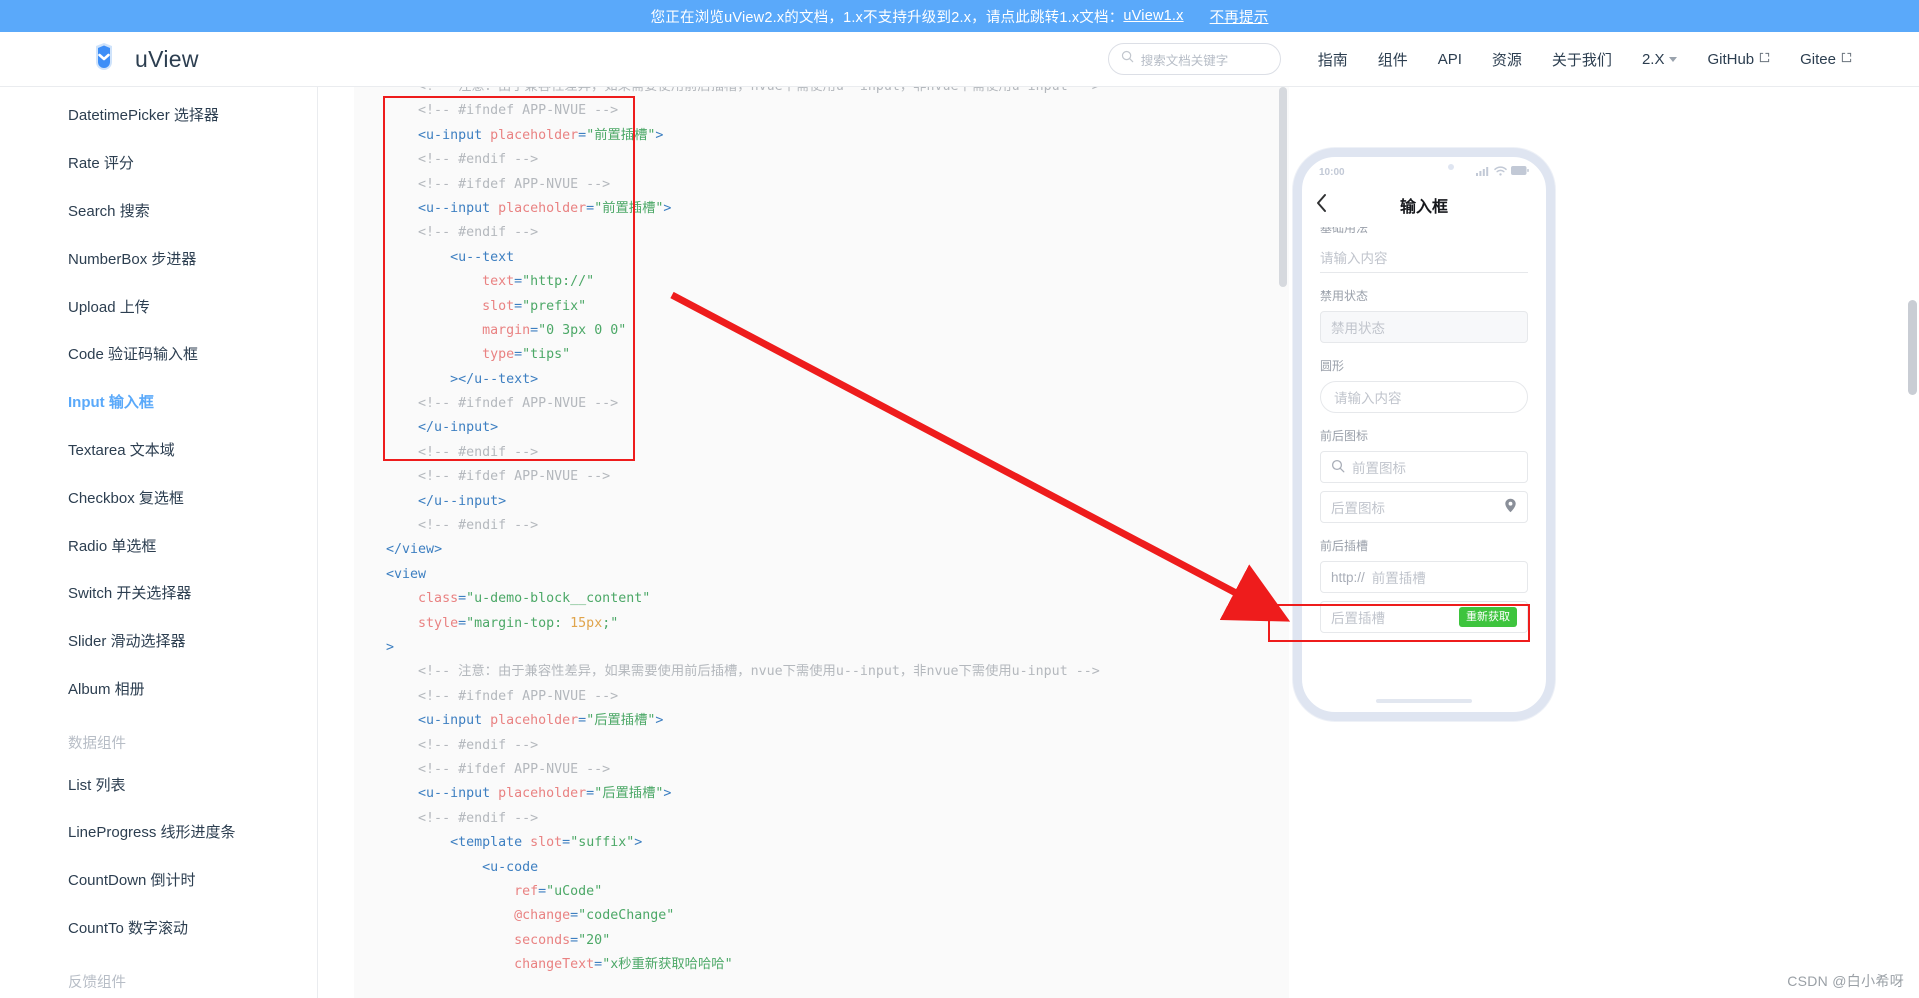 The image size is (1919, 998). Describe the element at coordinates (1424, 577) in the screenshot. I see `phone-input-prefix-slot: http:// 前置插槽` at that location.